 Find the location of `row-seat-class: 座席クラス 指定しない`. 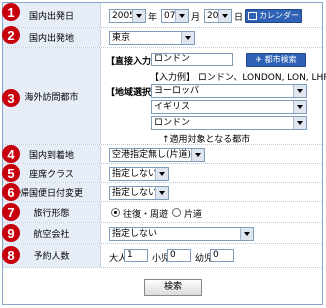

row-seat-class: 座席クラス 指定しない is located at coordinates (162, 173).